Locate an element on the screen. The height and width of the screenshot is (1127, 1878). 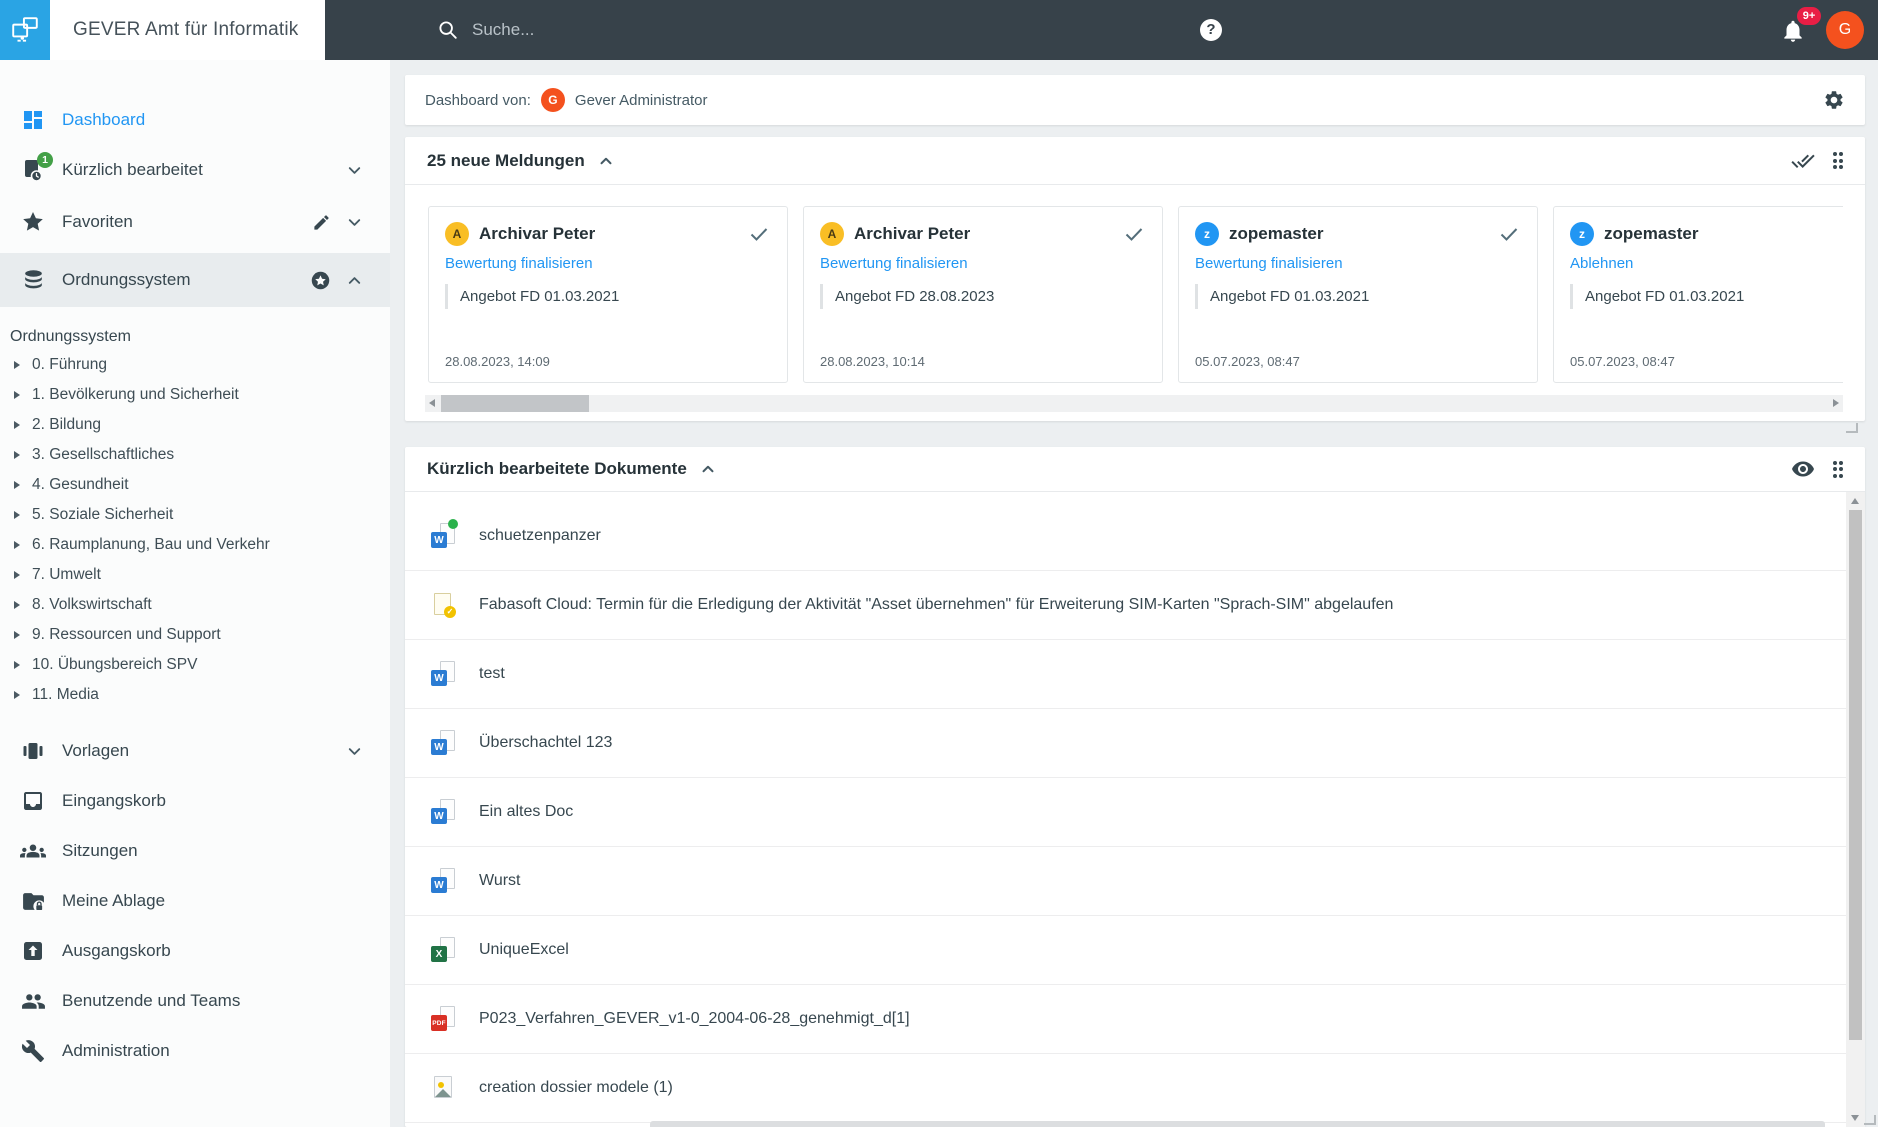
sidebar-item-vorlagen: Vorlagen is located at coordinates (195, 751).